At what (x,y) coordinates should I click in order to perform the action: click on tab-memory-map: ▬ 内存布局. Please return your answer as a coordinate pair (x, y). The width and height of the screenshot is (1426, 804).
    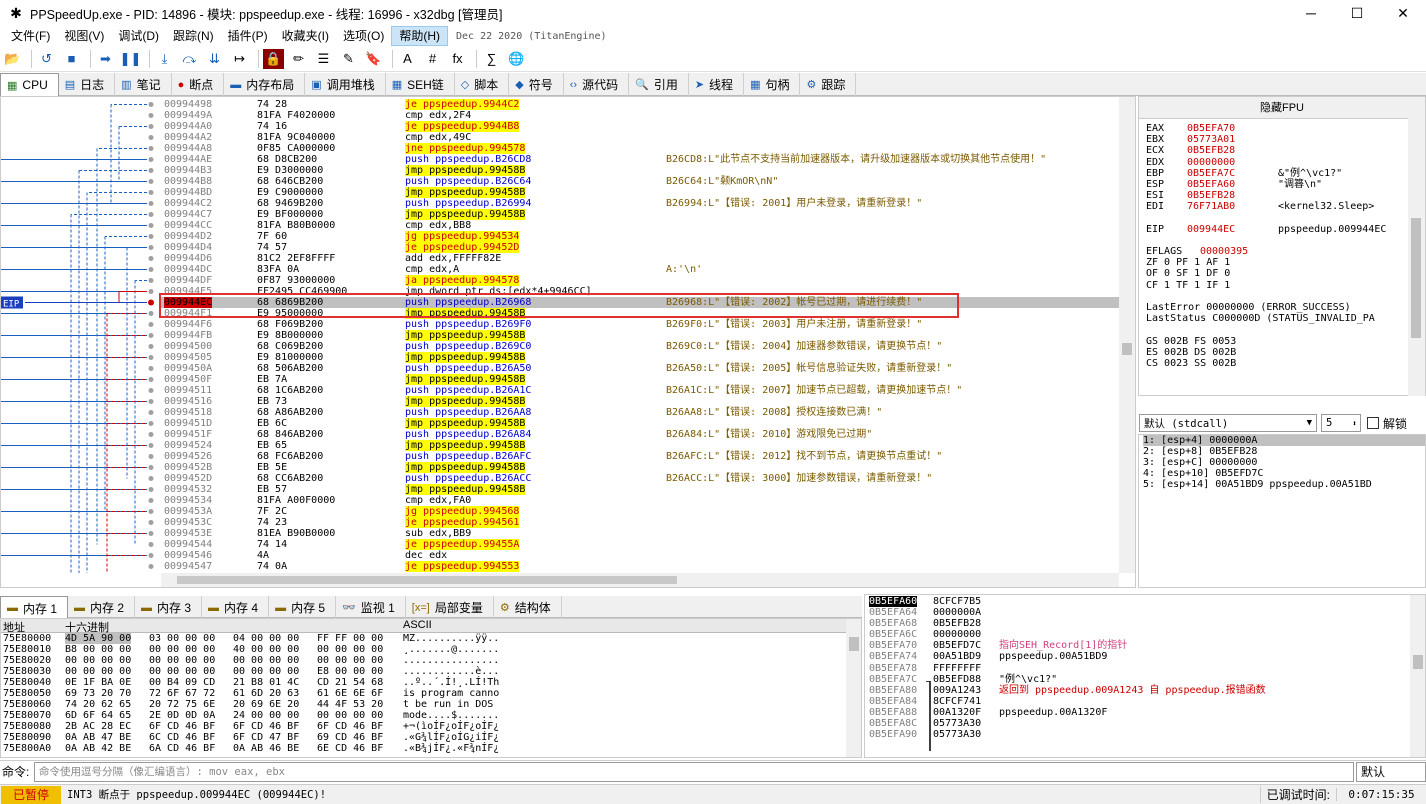
    Looking at the image, I should click on (265, 84).